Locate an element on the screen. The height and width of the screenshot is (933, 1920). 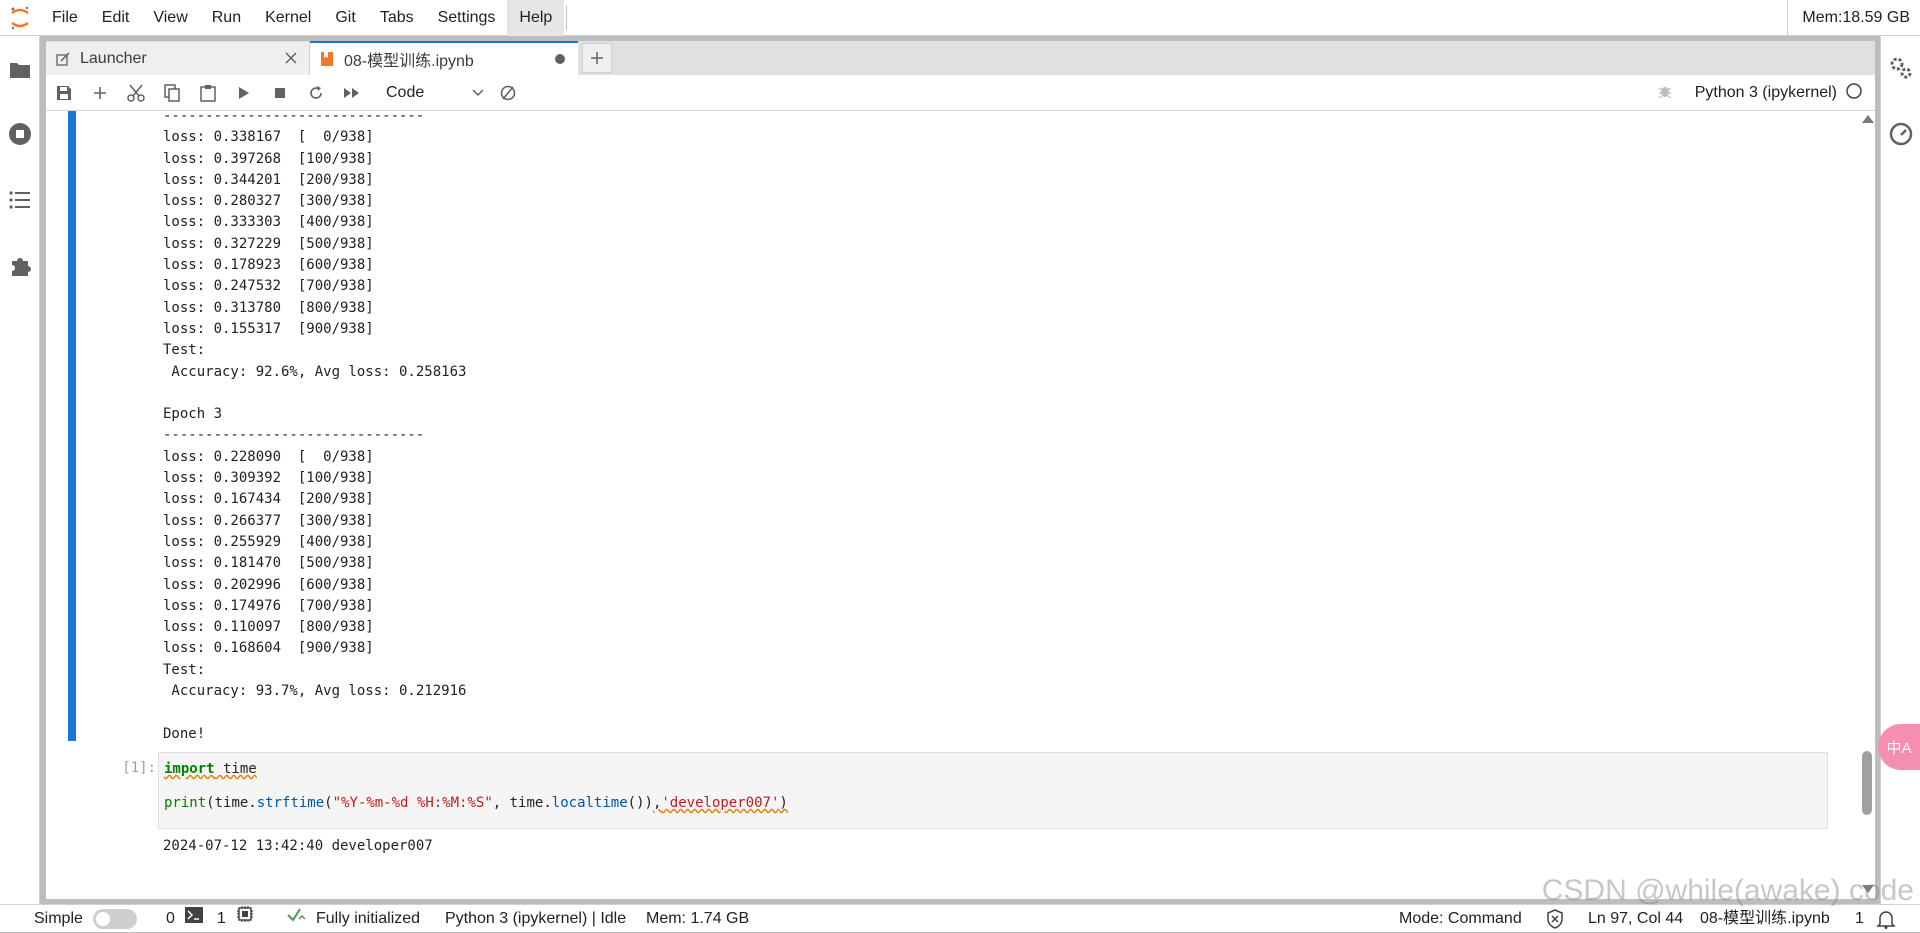
menu-tabs: Tabs is located at coordinates (397, 18).